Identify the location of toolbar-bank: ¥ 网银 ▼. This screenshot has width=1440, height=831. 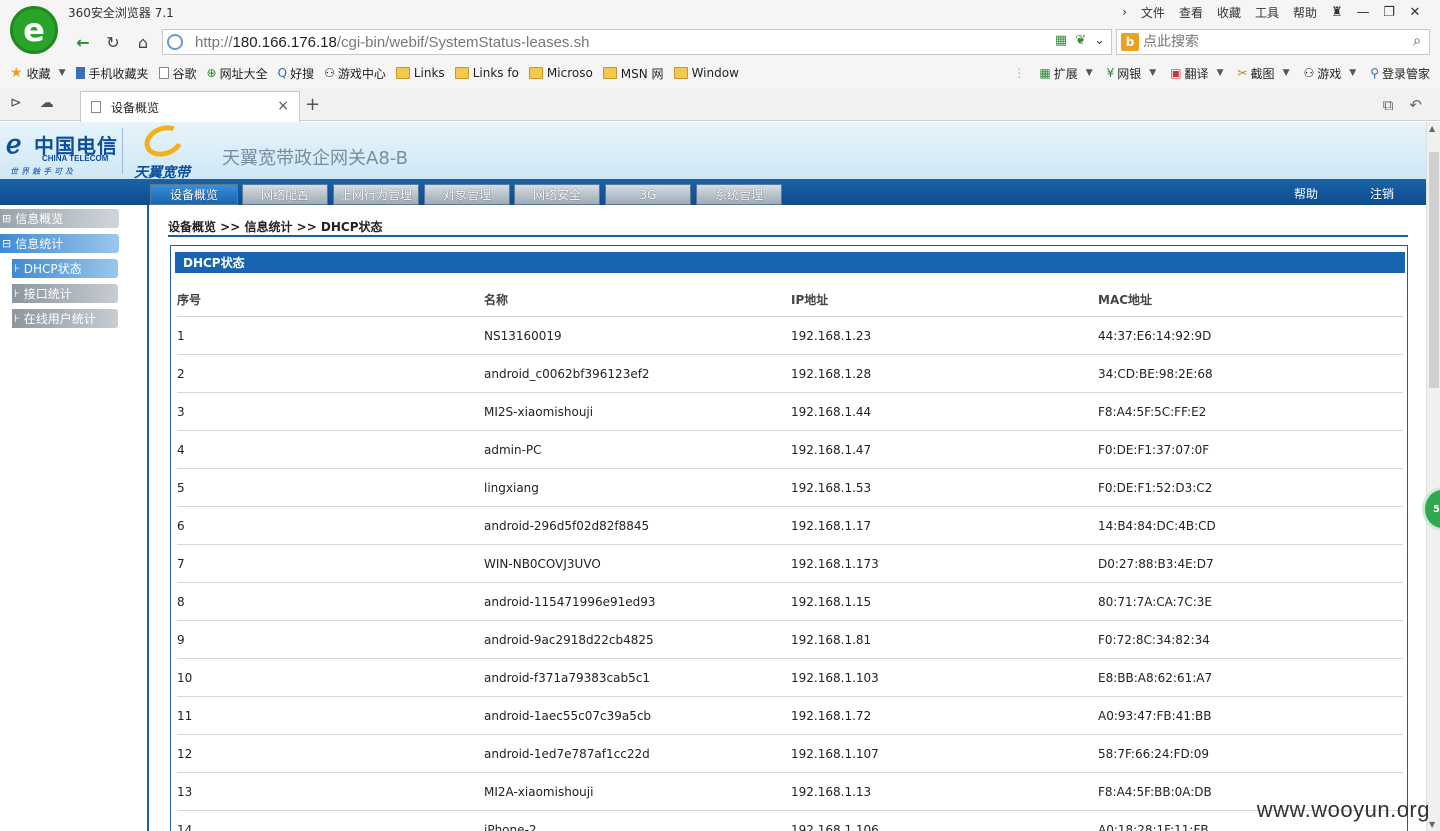
(1132, 73).